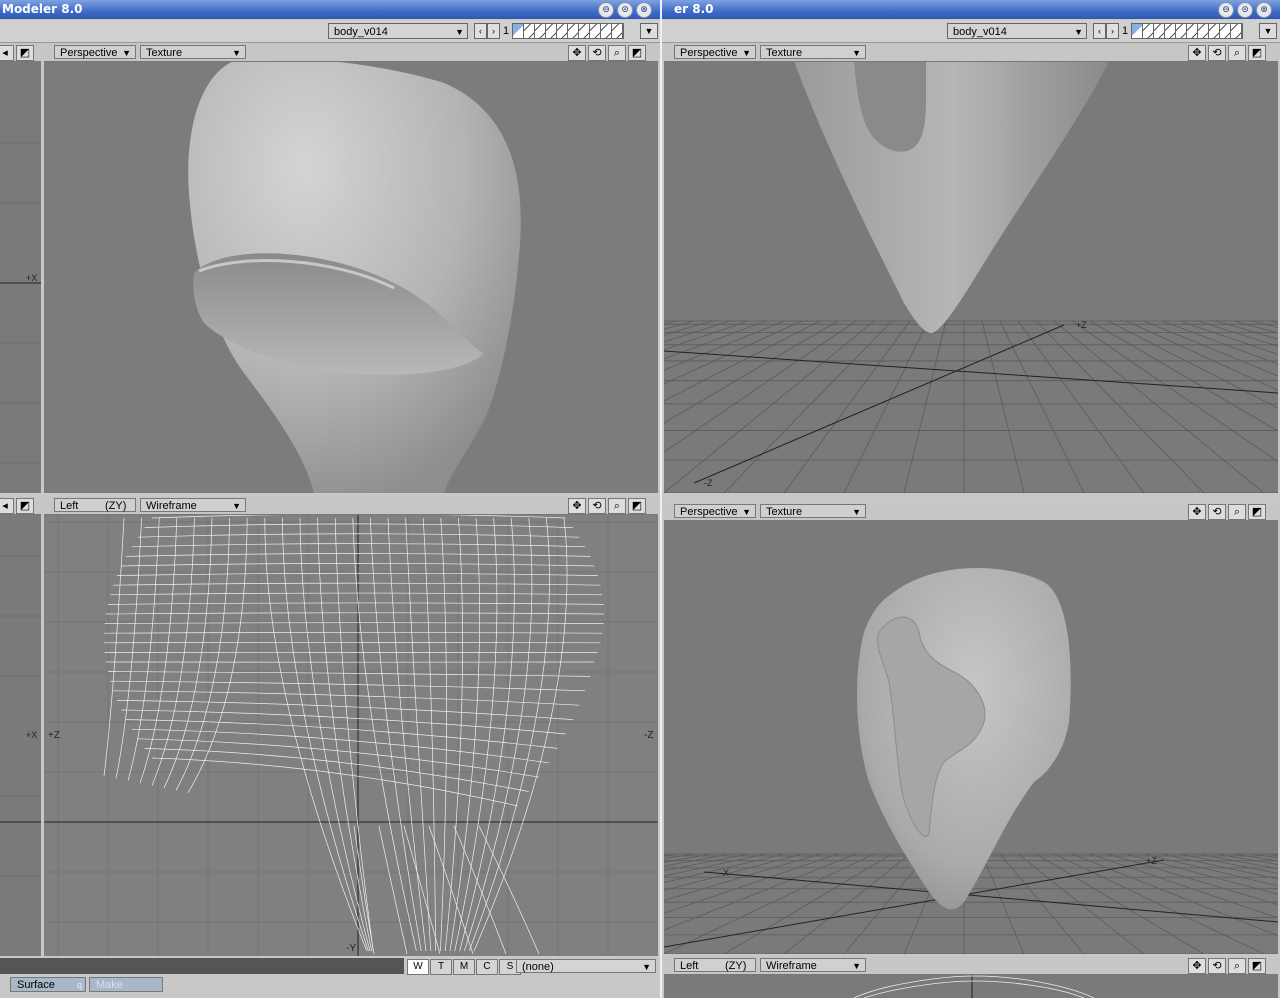 Image resolution: width=1280 pixels, height=998 pixels. Describe the element at coordinates (971, 9) in the screenshot. I see `right-title-bar: er 8.0 ⊖ ⊙ ⊗` at that location.